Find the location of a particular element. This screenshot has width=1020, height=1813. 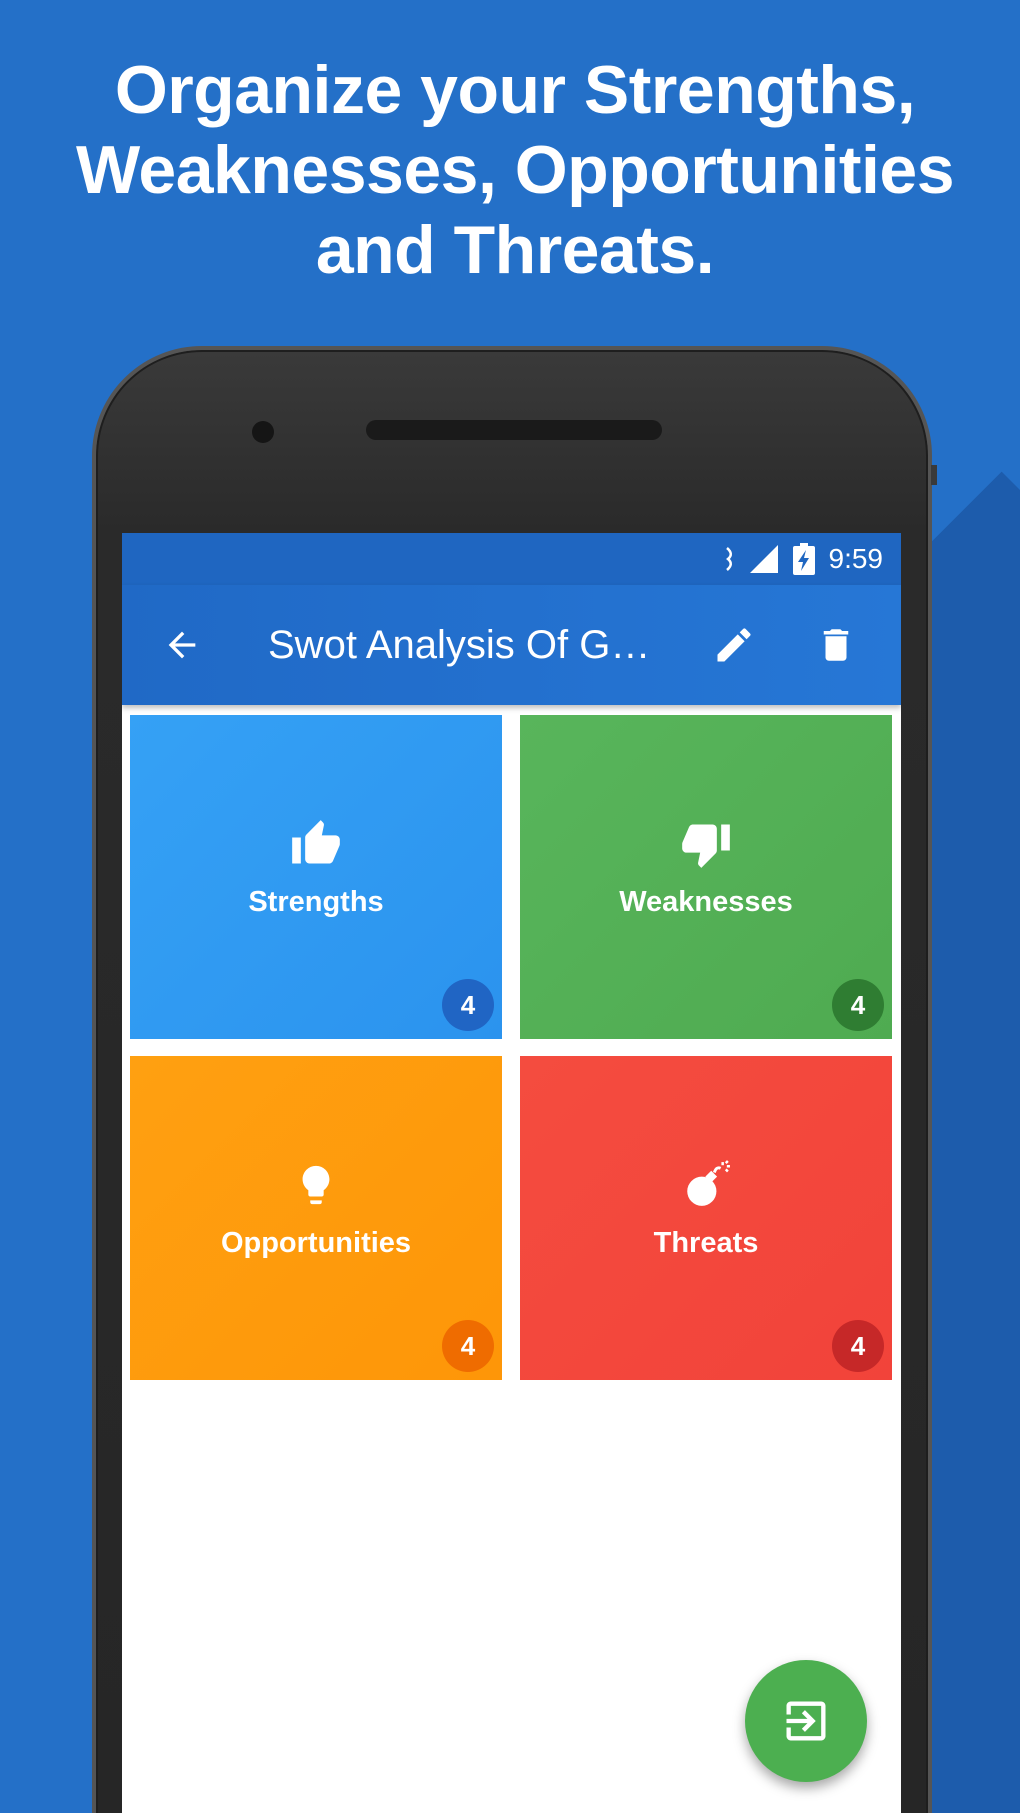

tile-opportunities: Opportunities 4 is located at coordinates (316, 1218).